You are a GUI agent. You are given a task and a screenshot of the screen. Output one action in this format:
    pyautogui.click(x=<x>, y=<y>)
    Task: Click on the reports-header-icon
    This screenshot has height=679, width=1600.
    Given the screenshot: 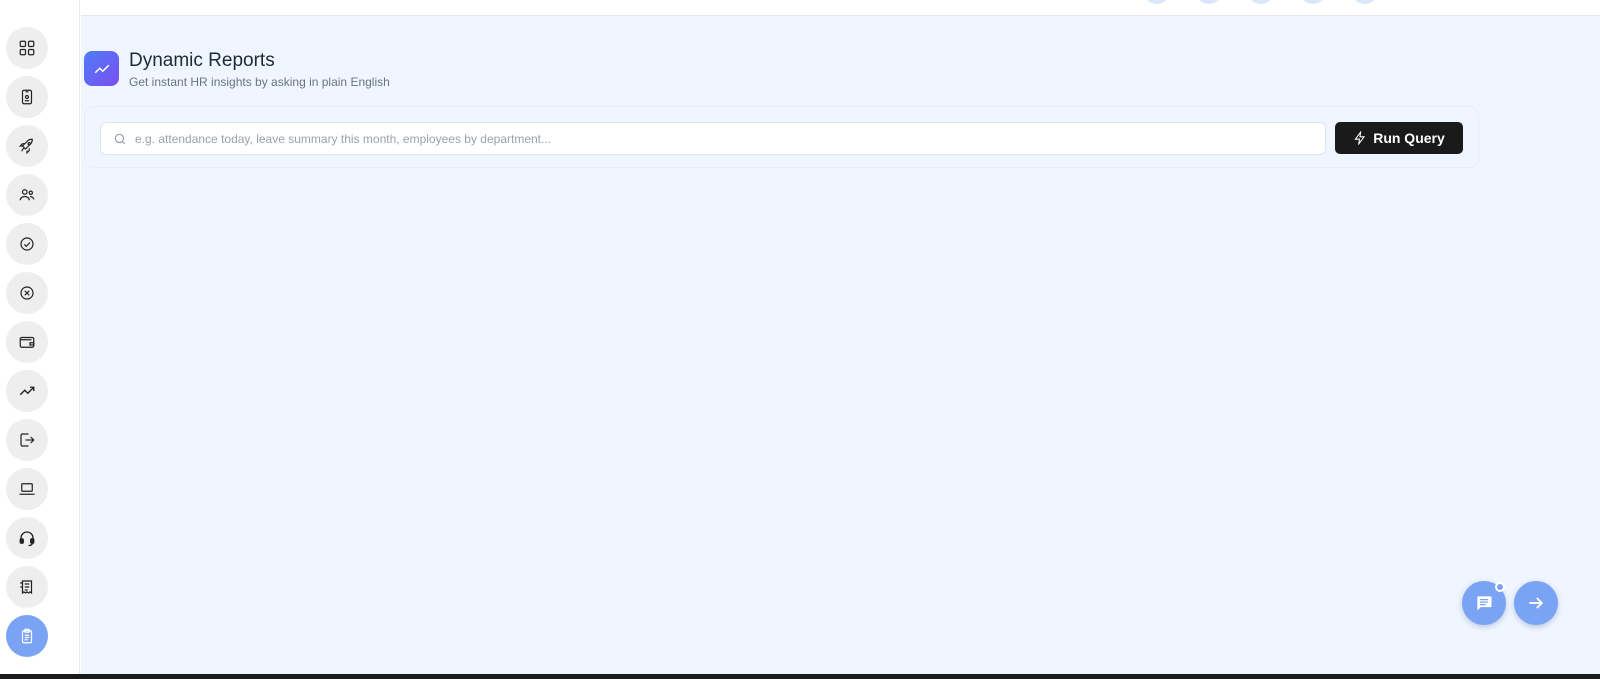 What is the action you would take?
    pyautogui.click(x=101, y=68)
    